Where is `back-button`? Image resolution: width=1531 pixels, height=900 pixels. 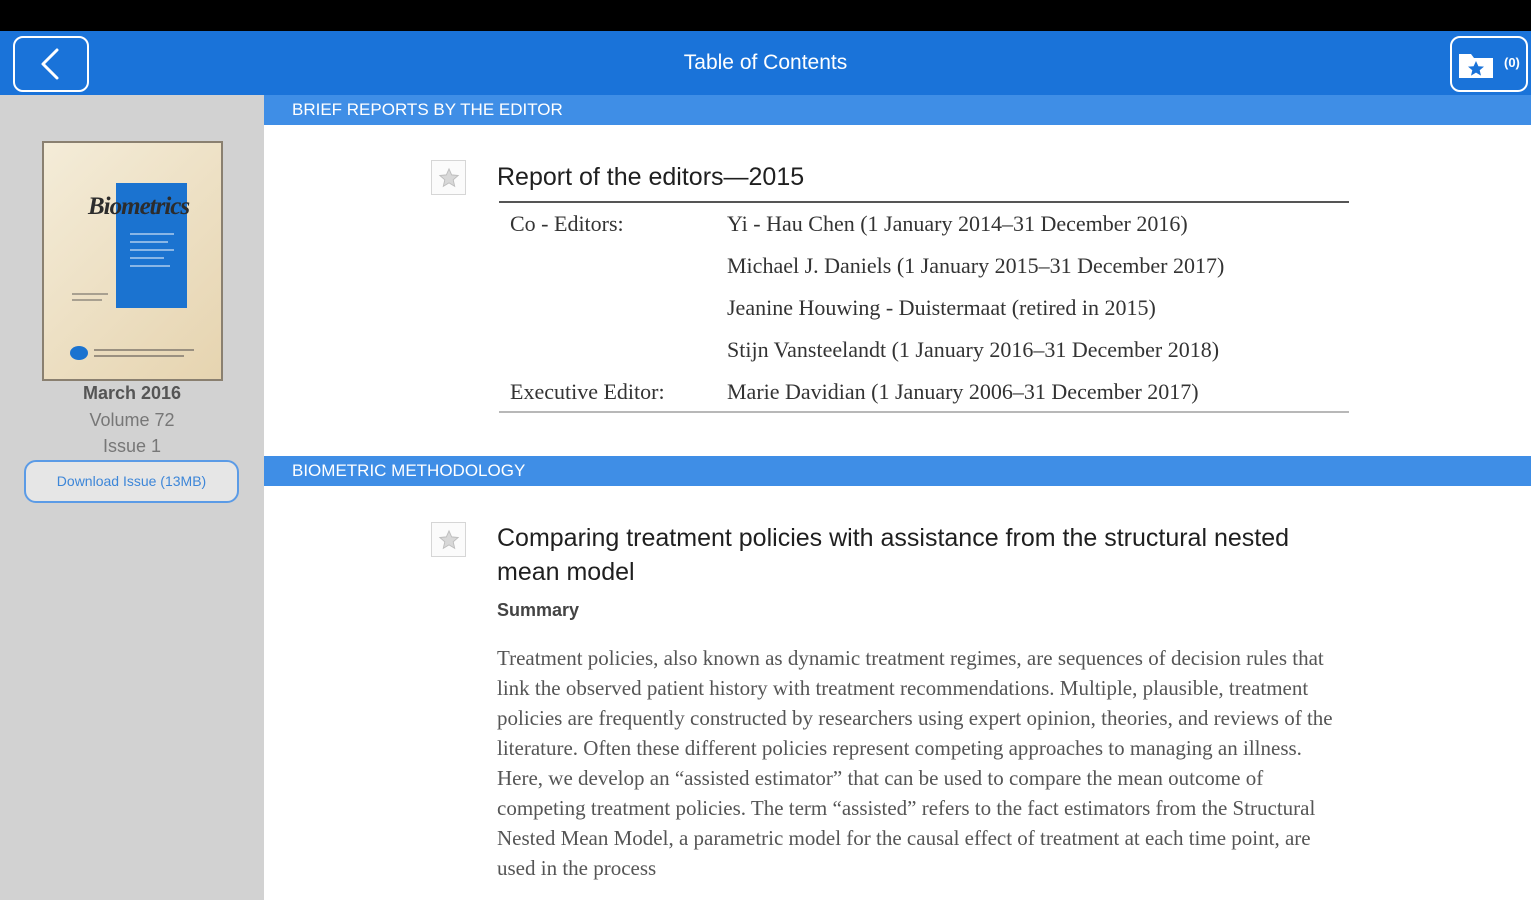 back-button is located at coordinates (51, 64).